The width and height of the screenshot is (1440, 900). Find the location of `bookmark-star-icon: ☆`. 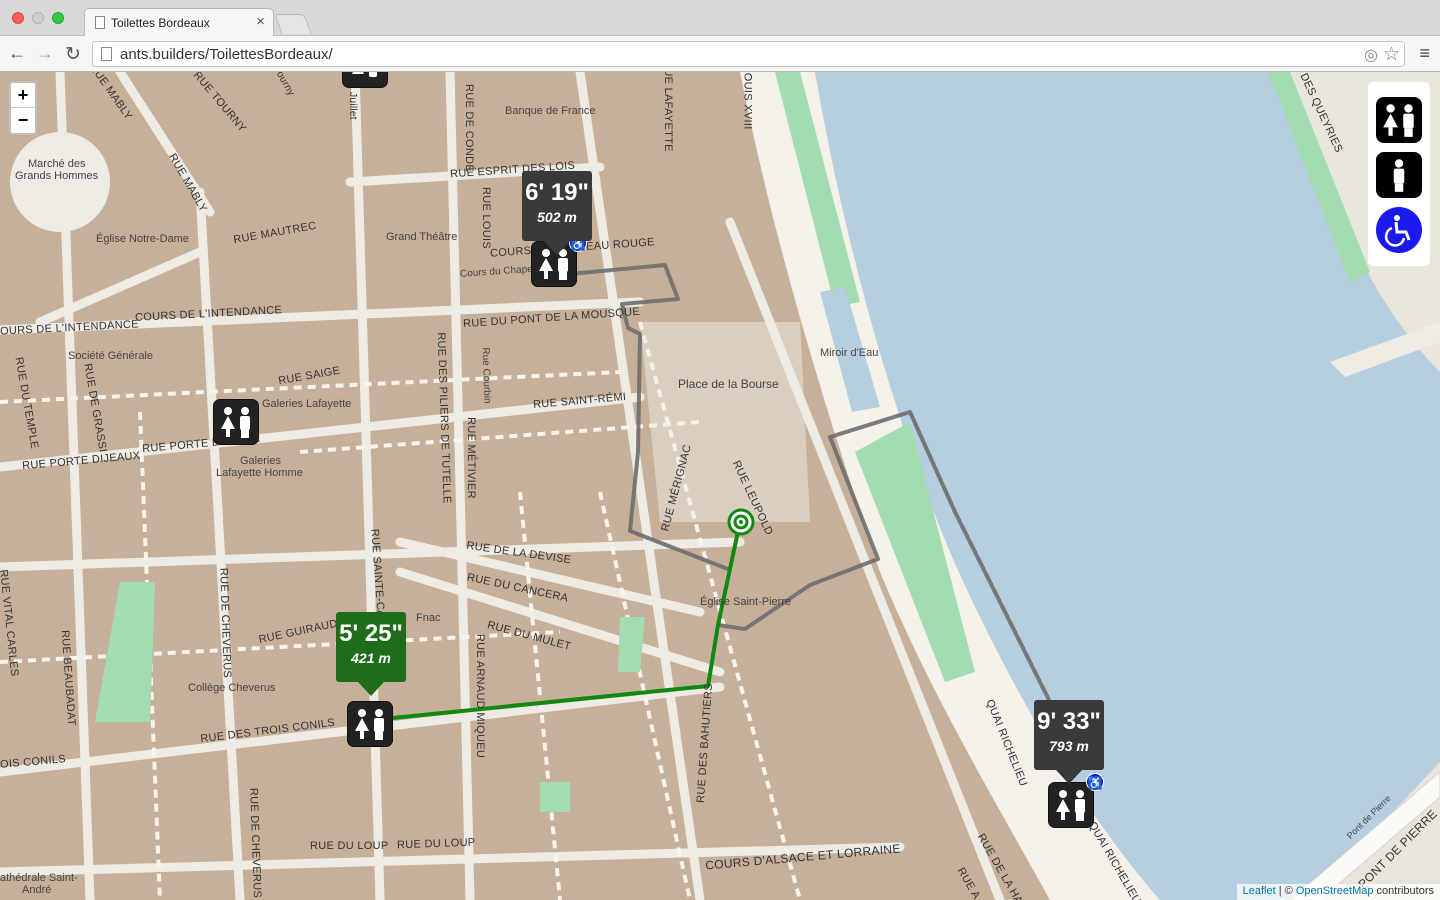

bookmark-star-icon: ☆ is located at coordinates (1391, 54).